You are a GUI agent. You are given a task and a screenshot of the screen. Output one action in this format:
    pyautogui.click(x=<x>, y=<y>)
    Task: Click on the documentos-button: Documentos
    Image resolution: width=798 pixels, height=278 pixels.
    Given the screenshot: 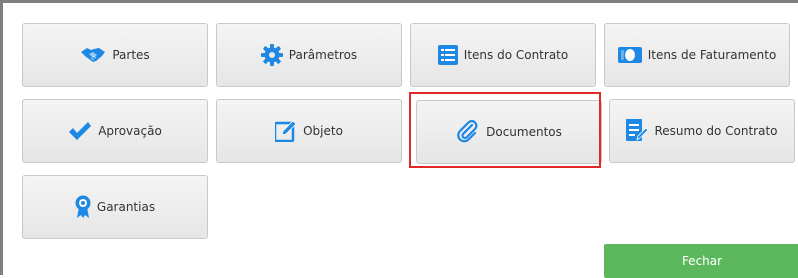 What is the action you would take?
    pyautogui.click(x=509, y=132)
    